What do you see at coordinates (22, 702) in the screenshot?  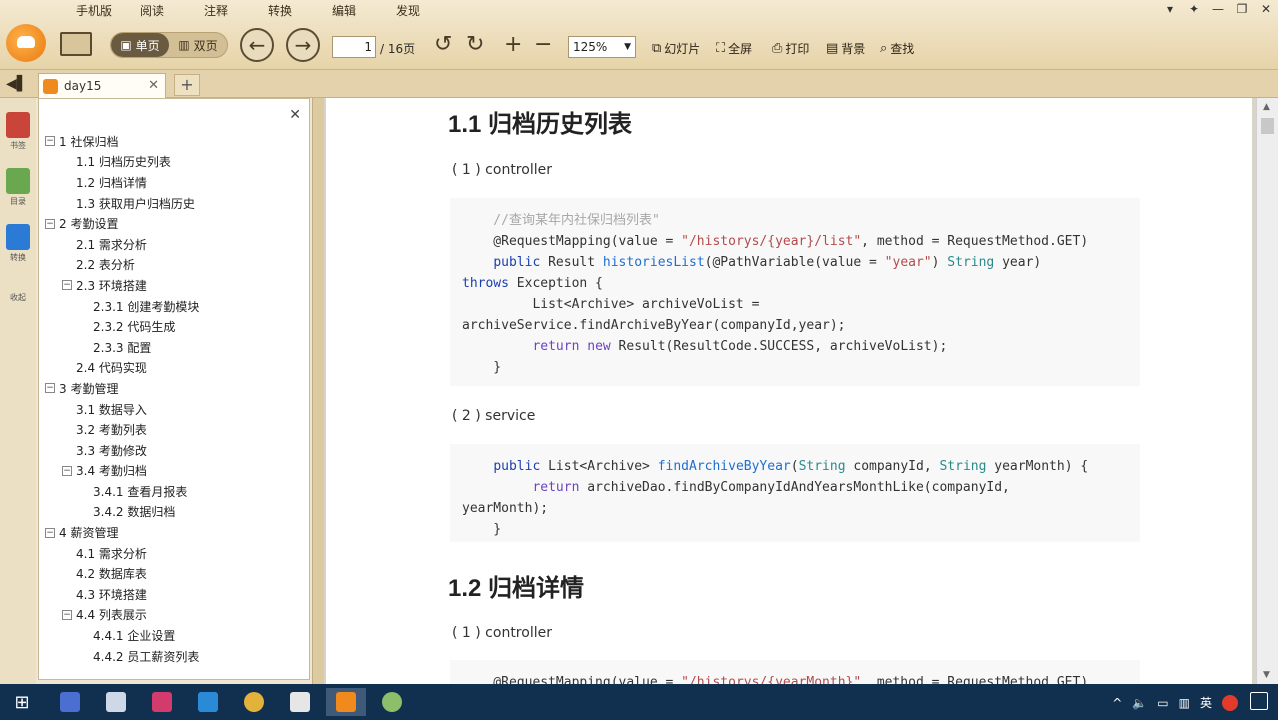 I see `windows-start-icon: ⊞` at bounding box center [22, 702].